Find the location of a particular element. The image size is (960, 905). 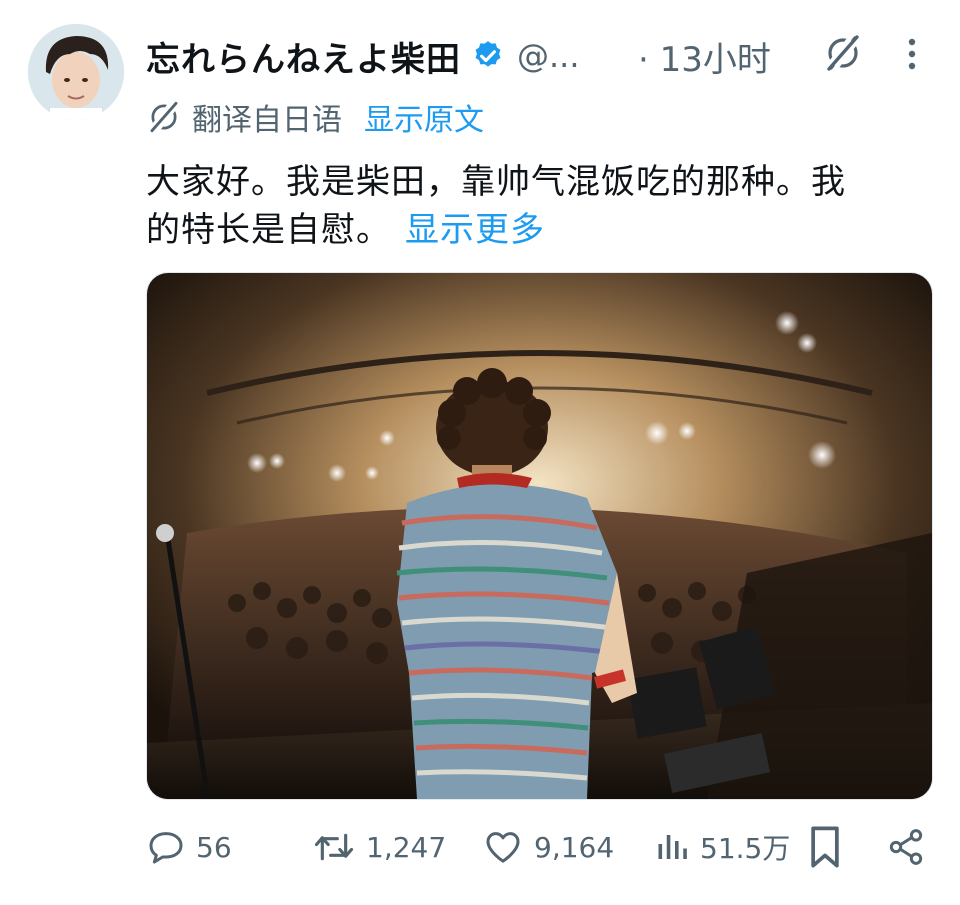

avatar-image is located at coordinates (76, 72).